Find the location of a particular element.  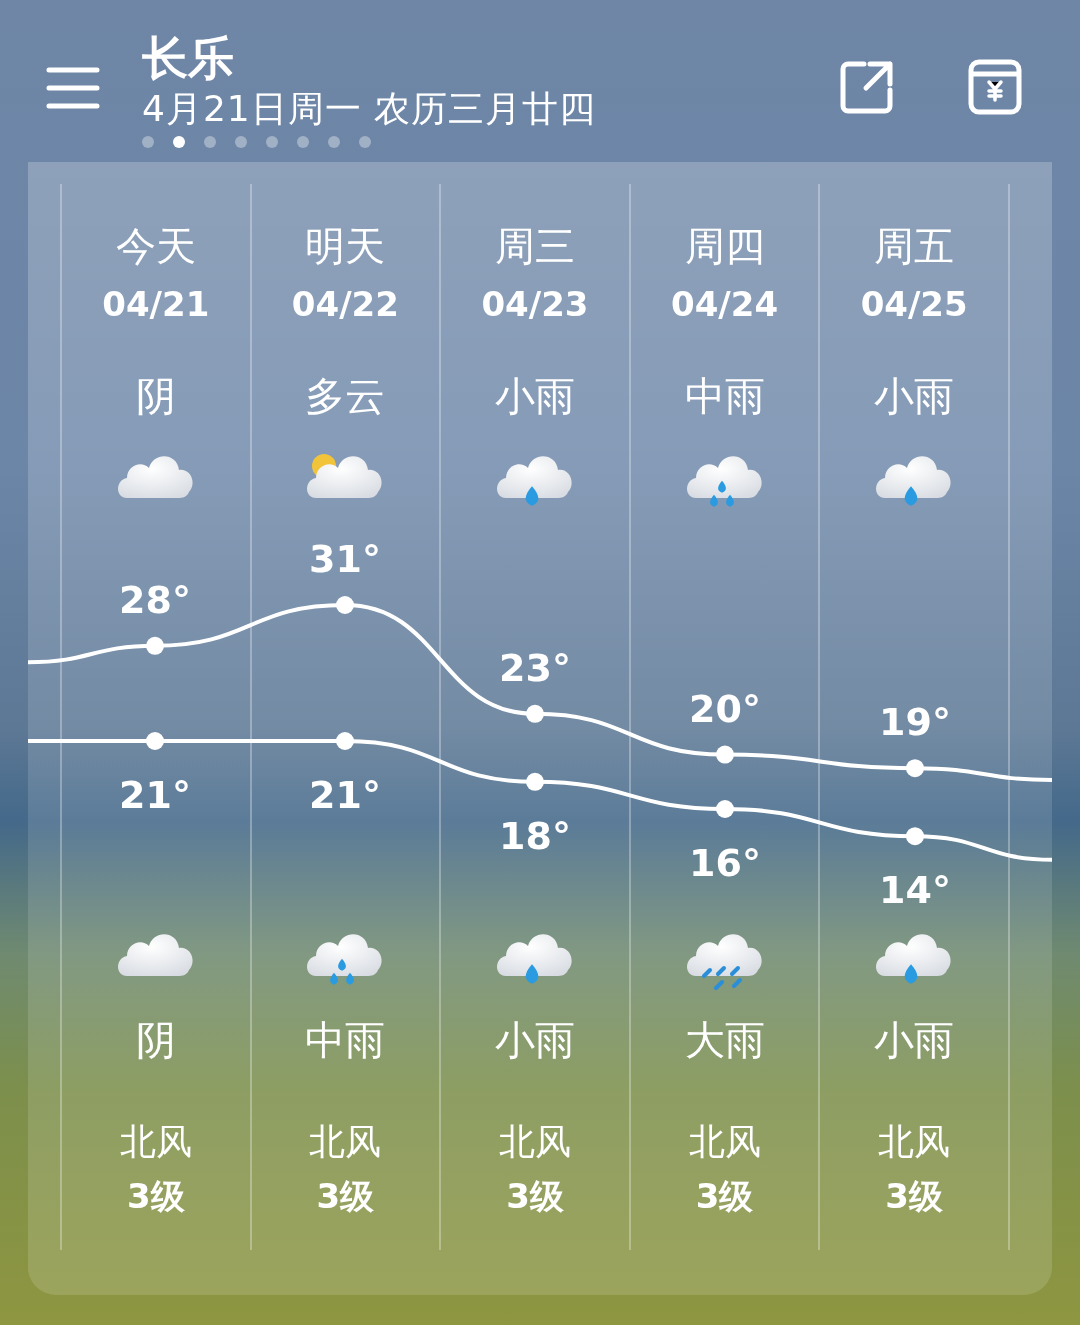

high-temperature: 19° is located at coordinates (915, 722).